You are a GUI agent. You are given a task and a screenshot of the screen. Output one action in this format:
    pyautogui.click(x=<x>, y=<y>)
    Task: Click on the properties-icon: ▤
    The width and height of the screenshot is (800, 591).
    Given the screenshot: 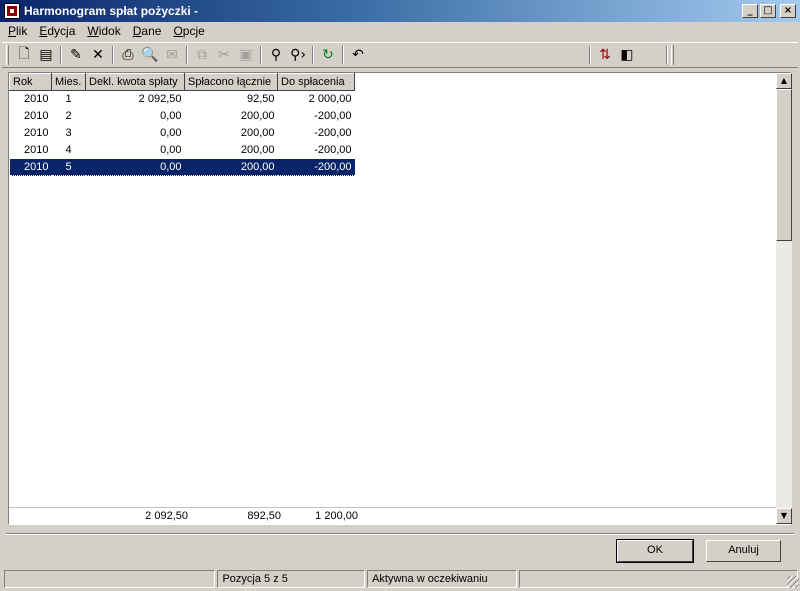 What is the action you would take?
    pyautogui.click(x=46, y=55)
    